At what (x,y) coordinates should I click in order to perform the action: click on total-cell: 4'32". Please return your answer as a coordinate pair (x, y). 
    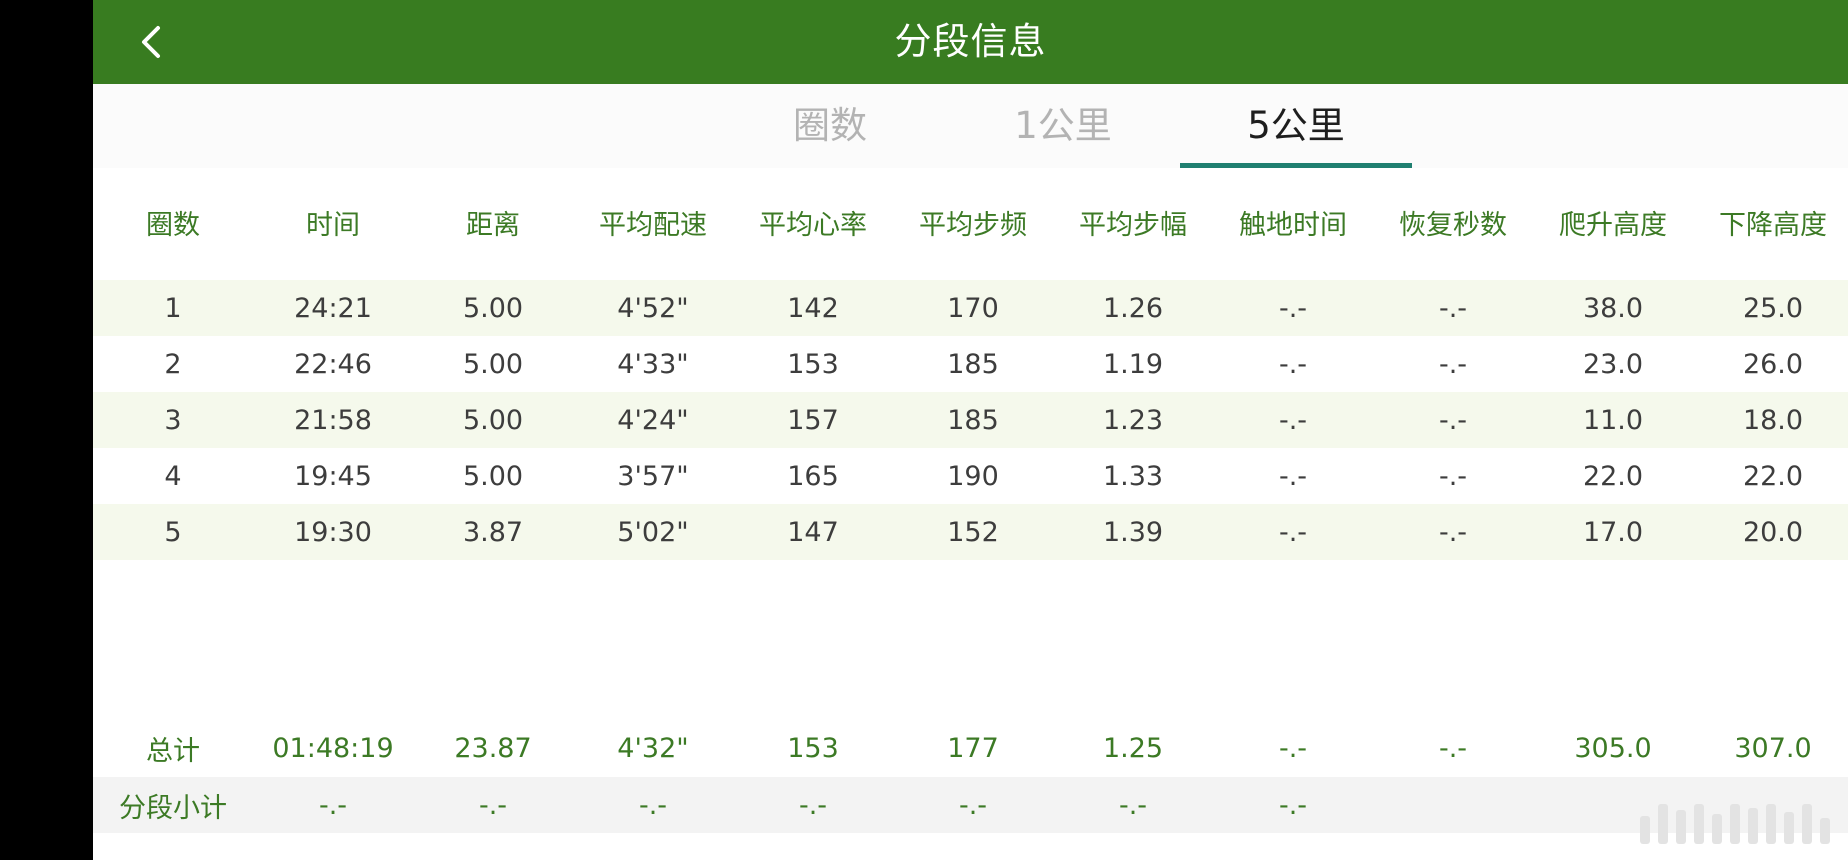
    Looking at the image, I should click on (653, 748).